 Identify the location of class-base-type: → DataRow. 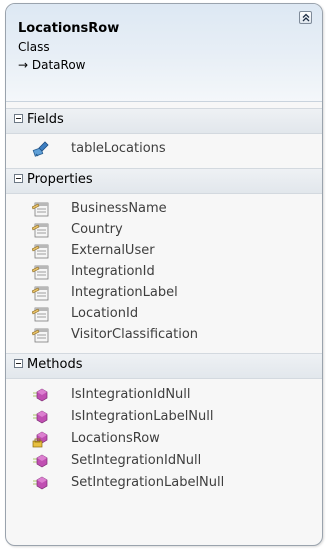
(52, 65).